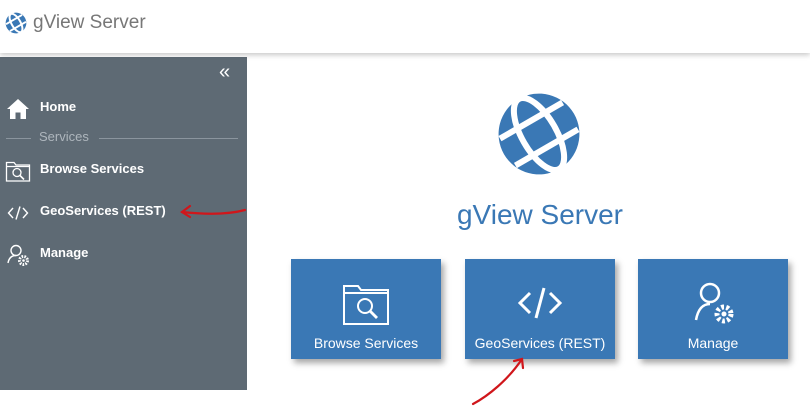  What do you see at coordinates (713, 343) in the screenshot?
I see `tile-label: Manage` at bounding box center [713, 343].